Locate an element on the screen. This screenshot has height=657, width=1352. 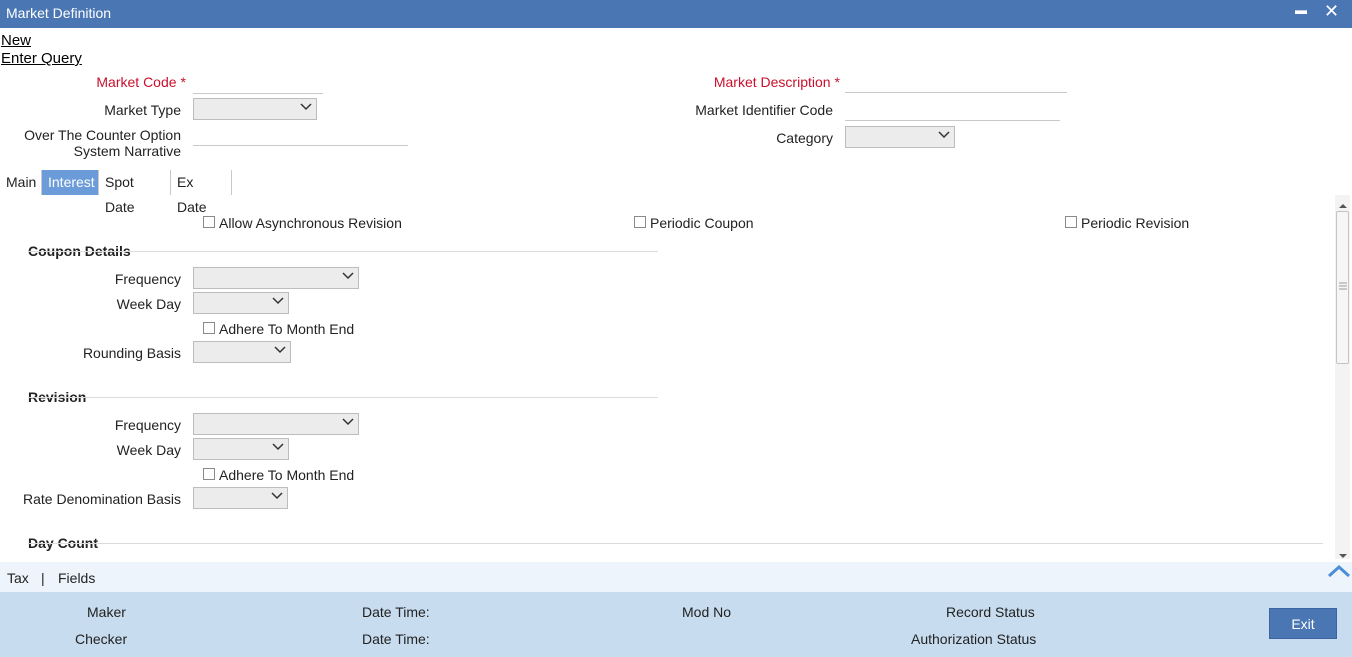
authorization-status-label: Authorization Status is located at coordinates (974, 639).